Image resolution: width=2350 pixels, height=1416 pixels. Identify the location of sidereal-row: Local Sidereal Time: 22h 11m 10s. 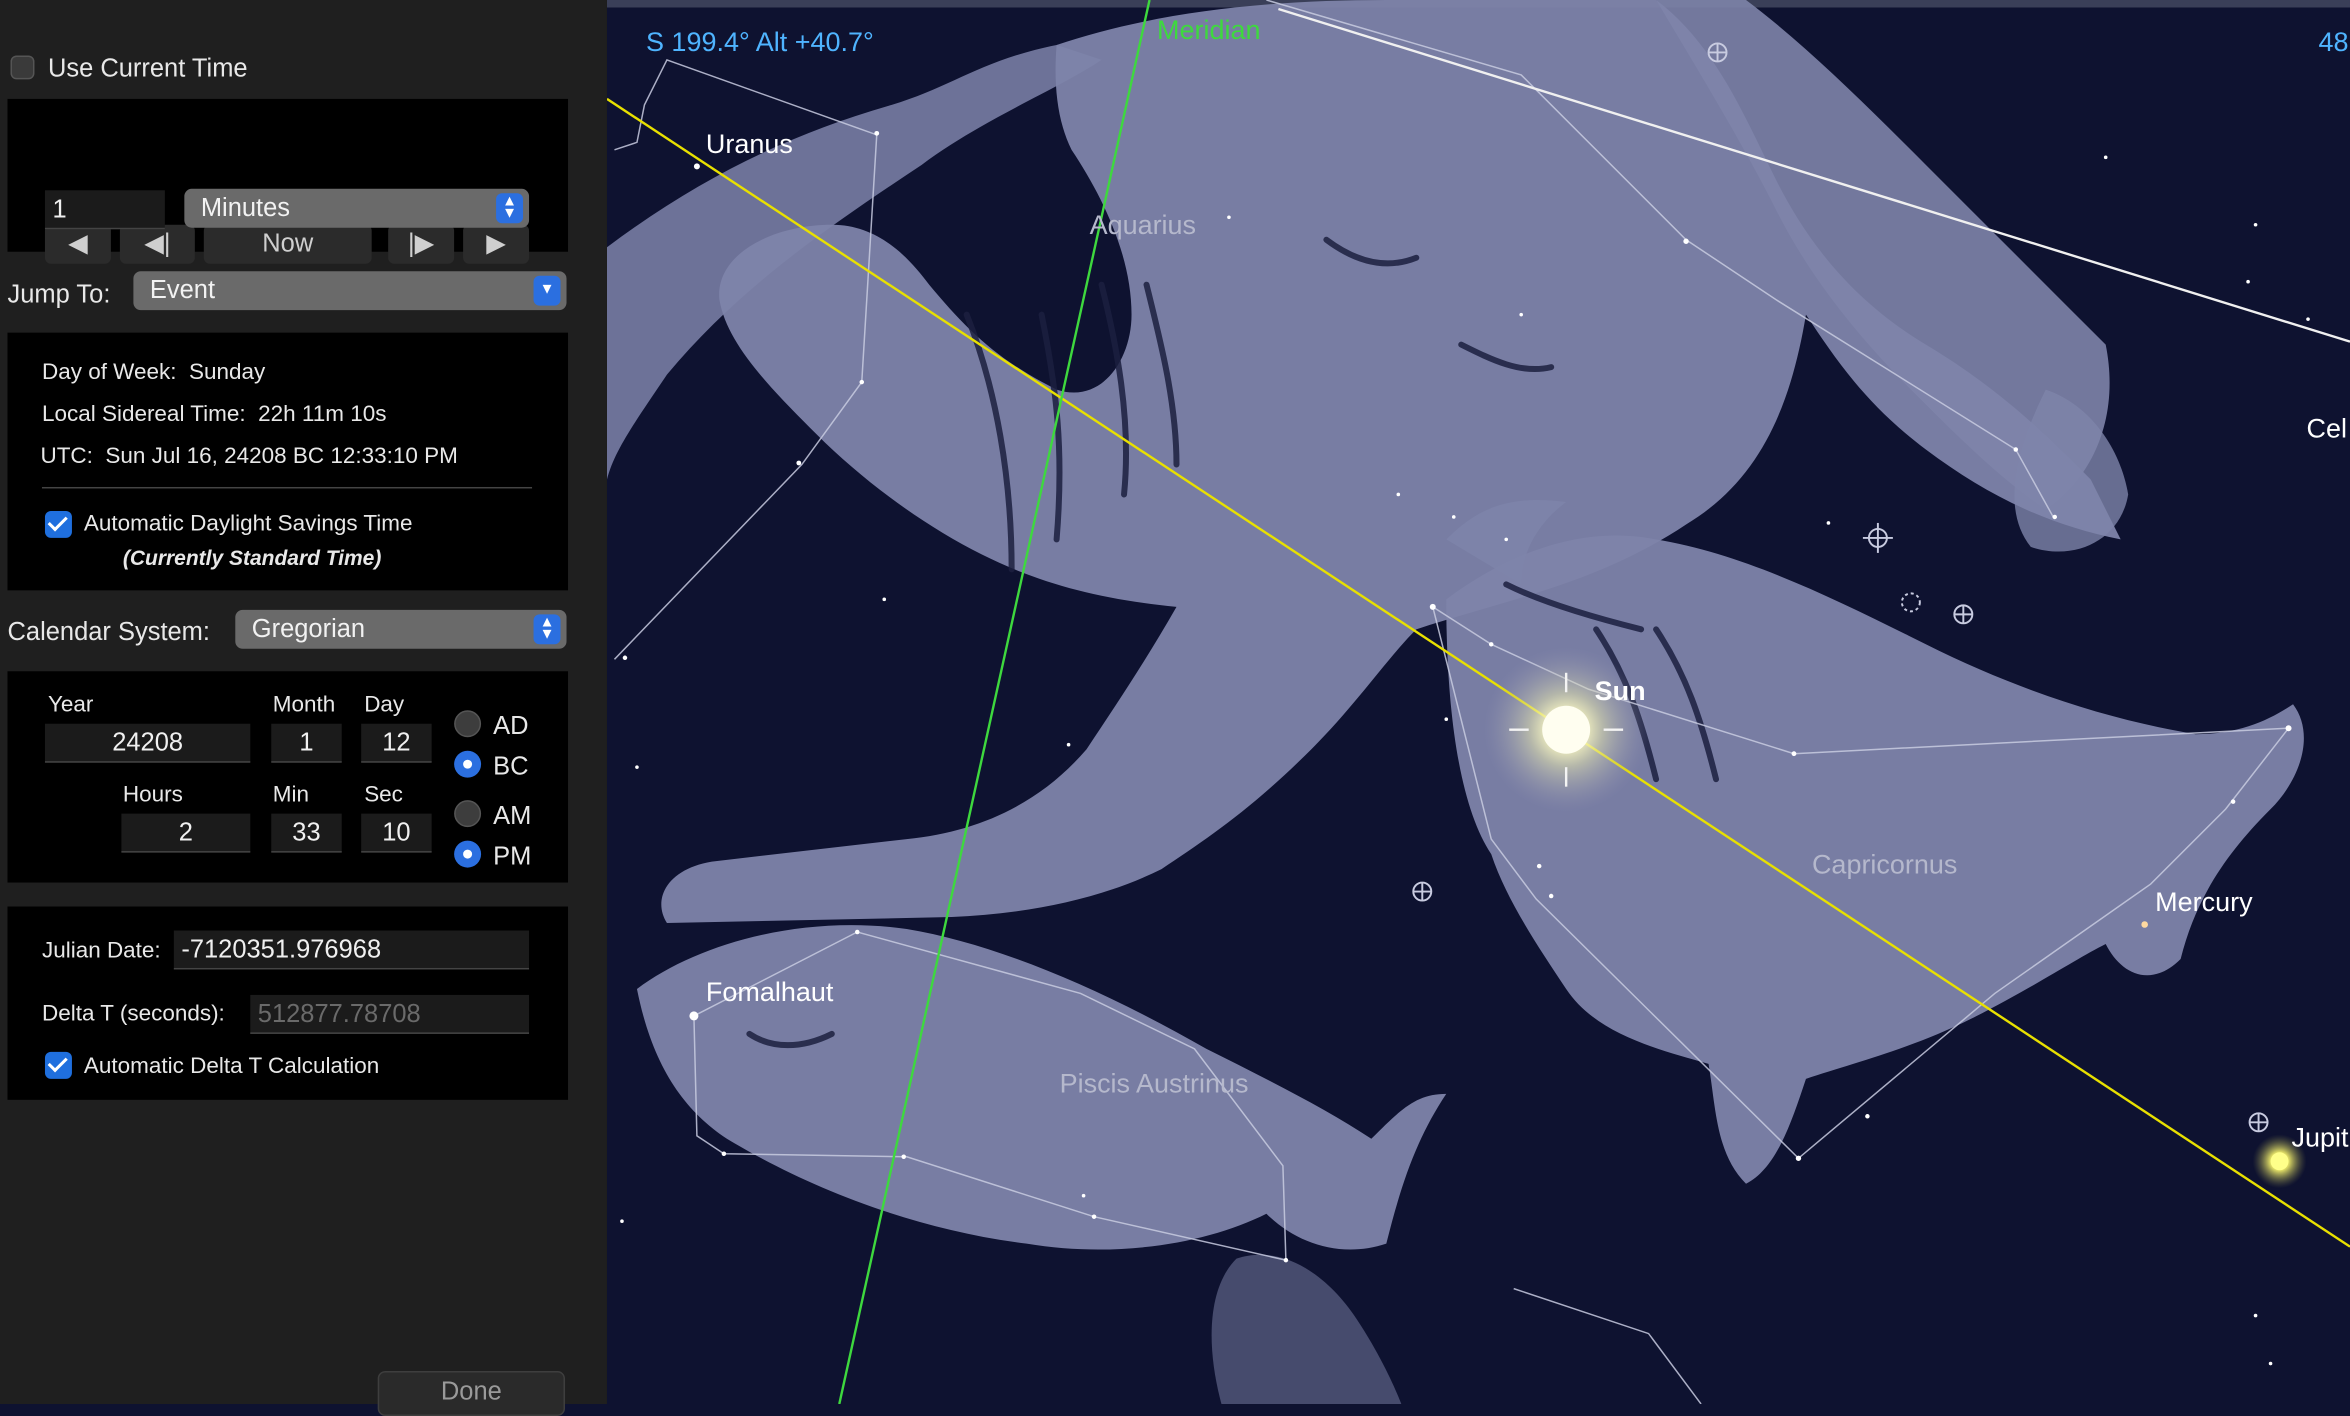
(214, 414).